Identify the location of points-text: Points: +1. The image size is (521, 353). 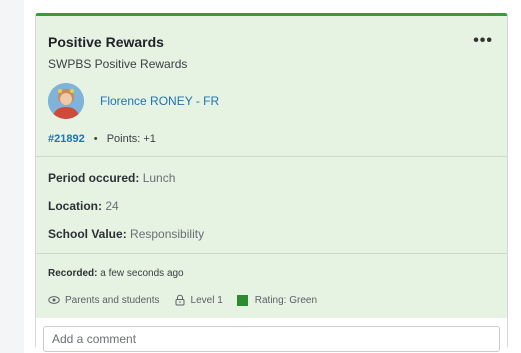
(131, 139).